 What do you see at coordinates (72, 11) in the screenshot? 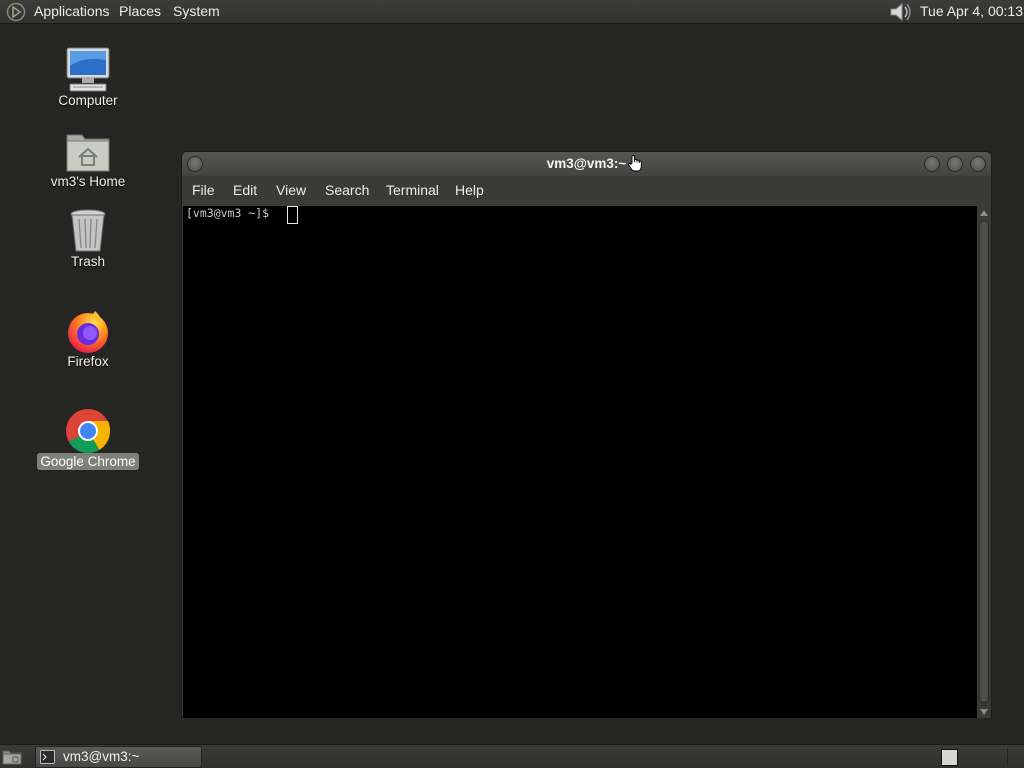
I see `menu-applications: Applications` at bounding box center [72, 11].